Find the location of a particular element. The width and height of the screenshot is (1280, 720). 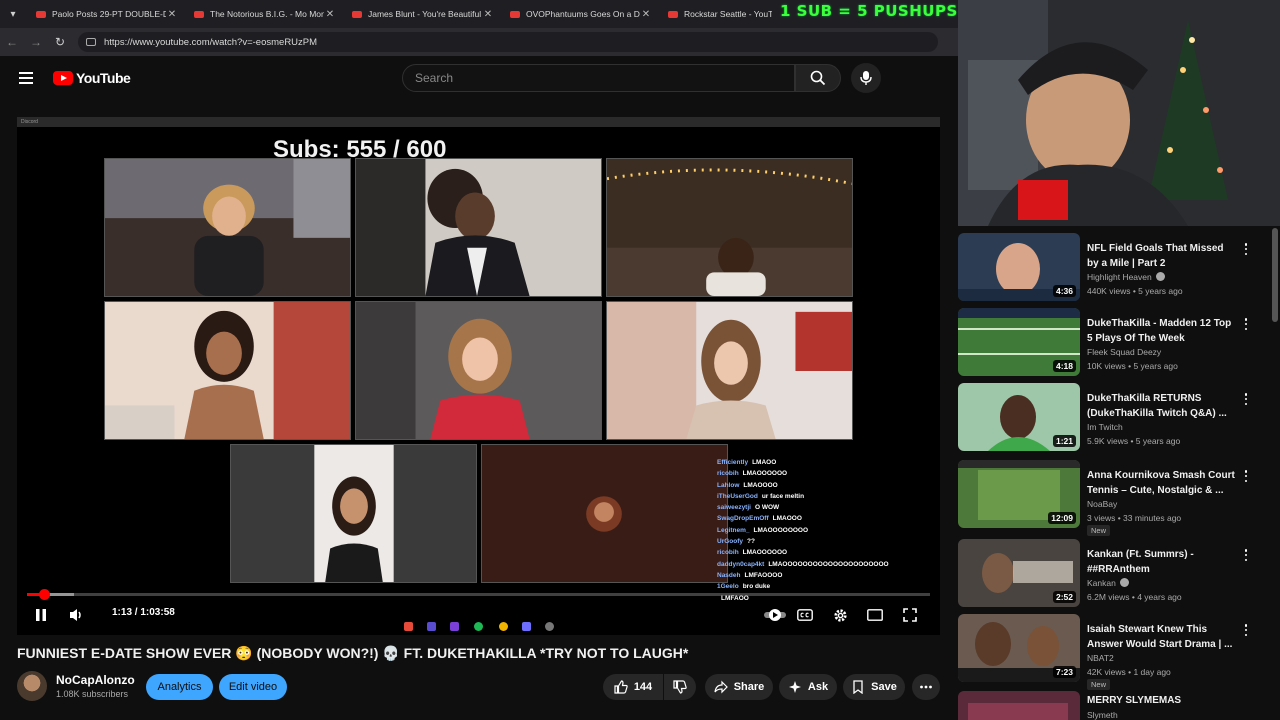

video-thumbnail: 4:18 is located at coordinates (1019, 342).